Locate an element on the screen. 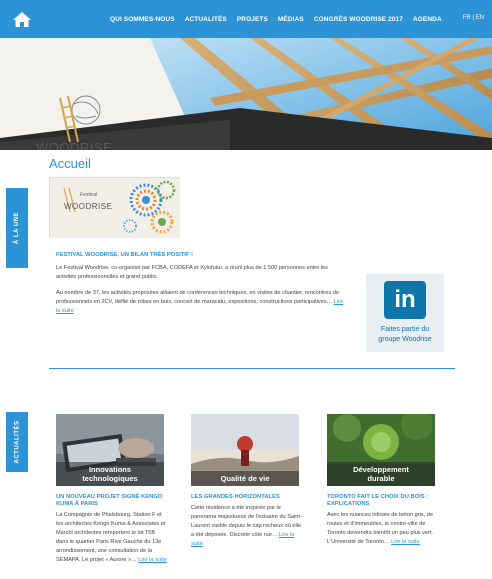 This screenshot has height=579, width=492. card-image: Qualité de vie is located at coordinates (245, 450).